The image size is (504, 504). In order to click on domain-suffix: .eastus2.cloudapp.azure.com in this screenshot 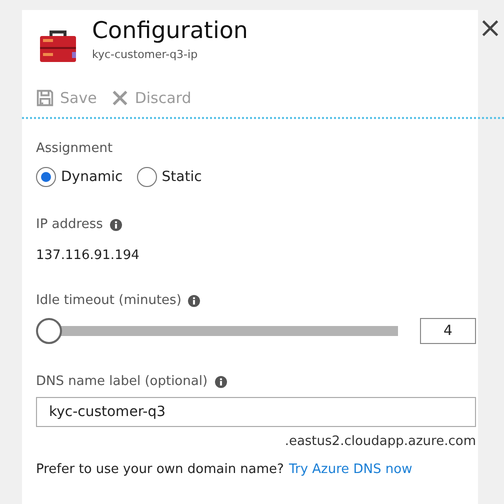, I will do `click(380, 441)`.